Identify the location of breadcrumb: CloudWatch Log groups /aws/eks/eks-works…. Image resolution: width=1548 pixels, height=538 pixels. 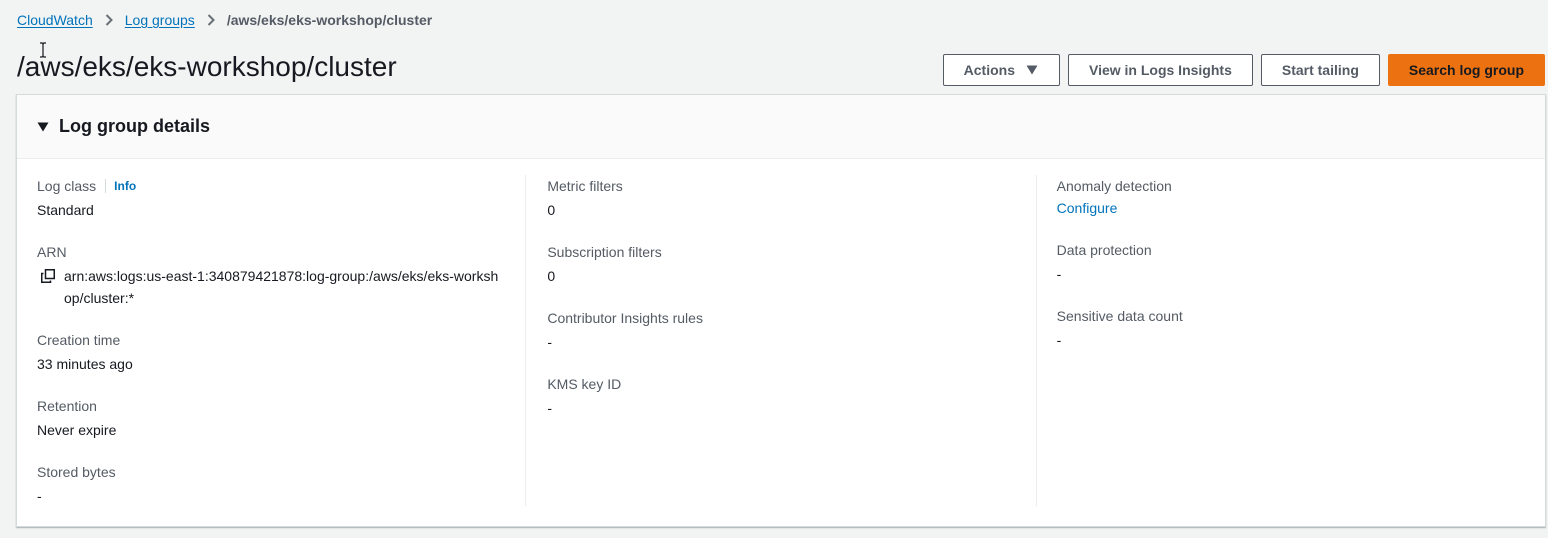
(224, 20).